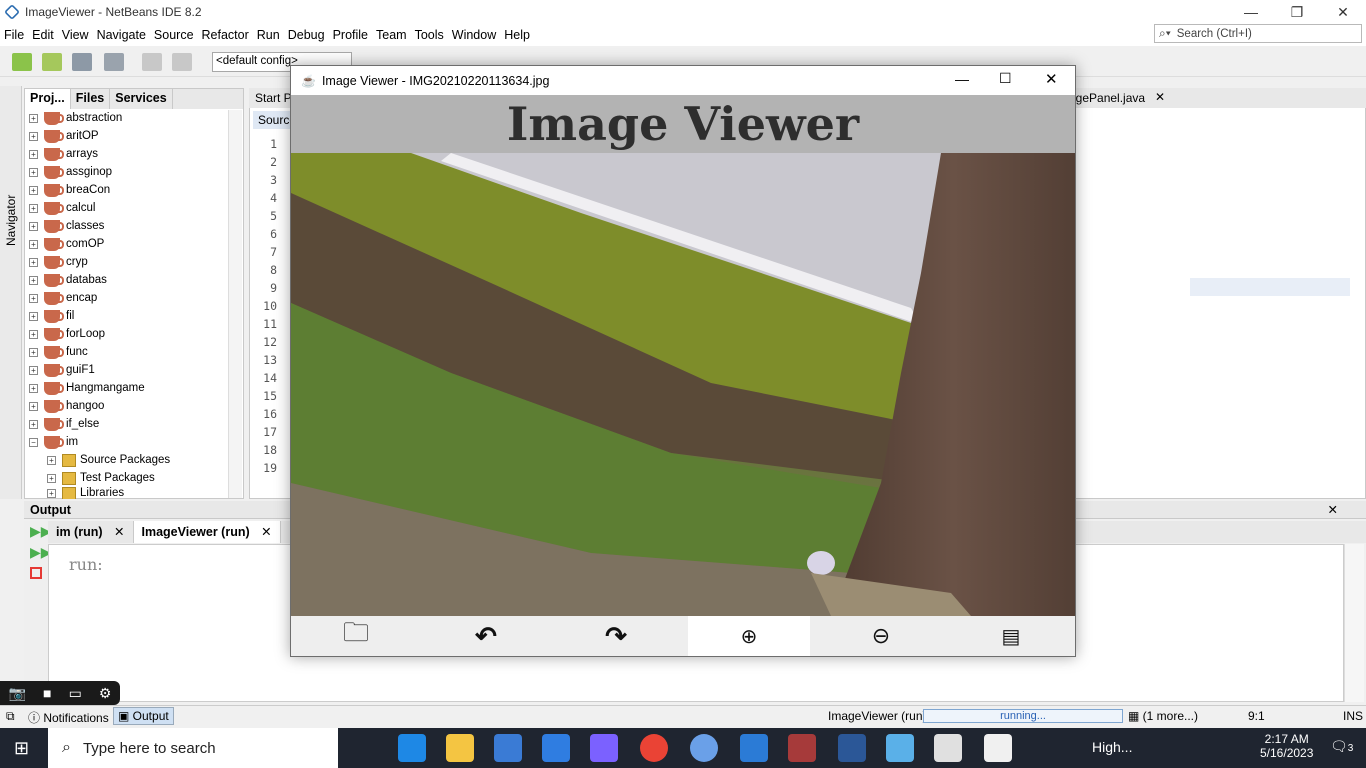  What do you see at coordinates (36, 573) in the screenshot?
I see `stop-icon` at bounding box center [36, 573].